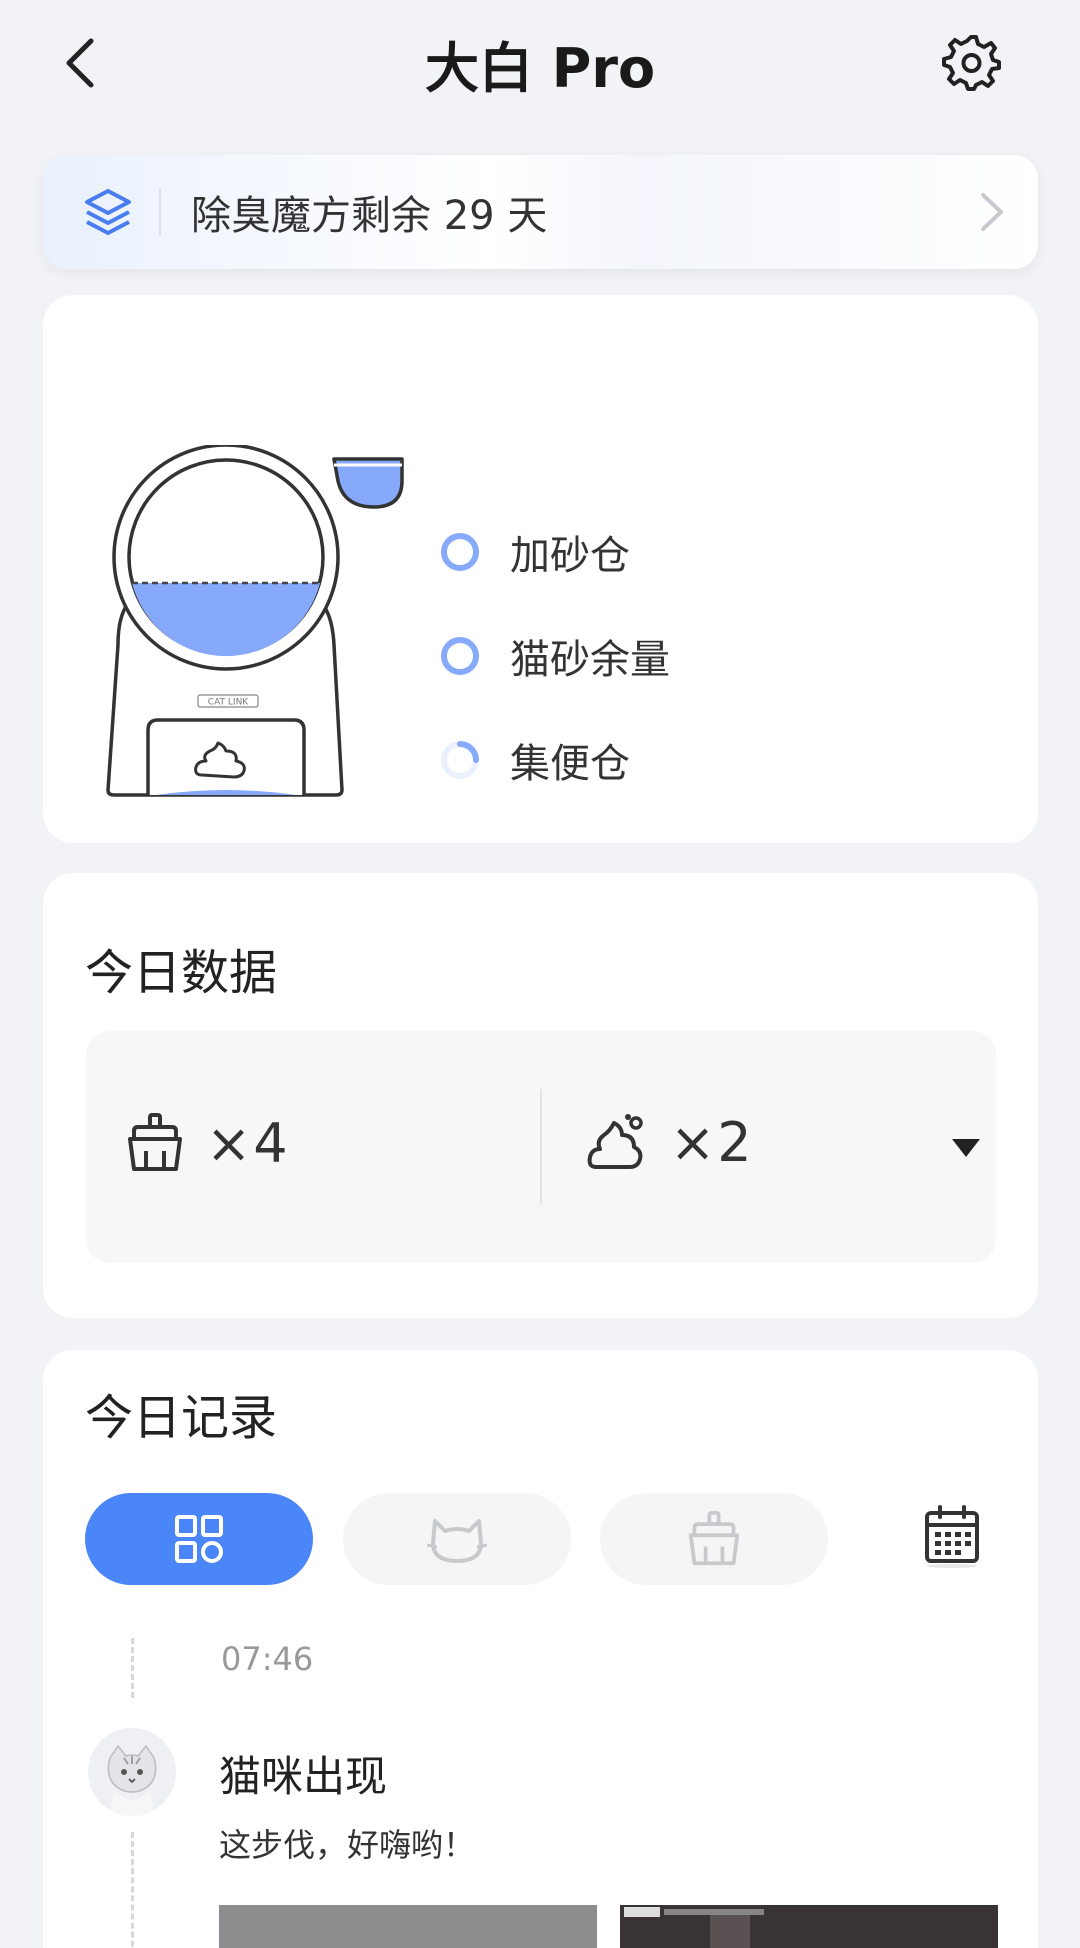 The width and height of the screenshot is (1080, 1948). I want to click on status-row-waste-bin: 集便仓, so click(554, 760).